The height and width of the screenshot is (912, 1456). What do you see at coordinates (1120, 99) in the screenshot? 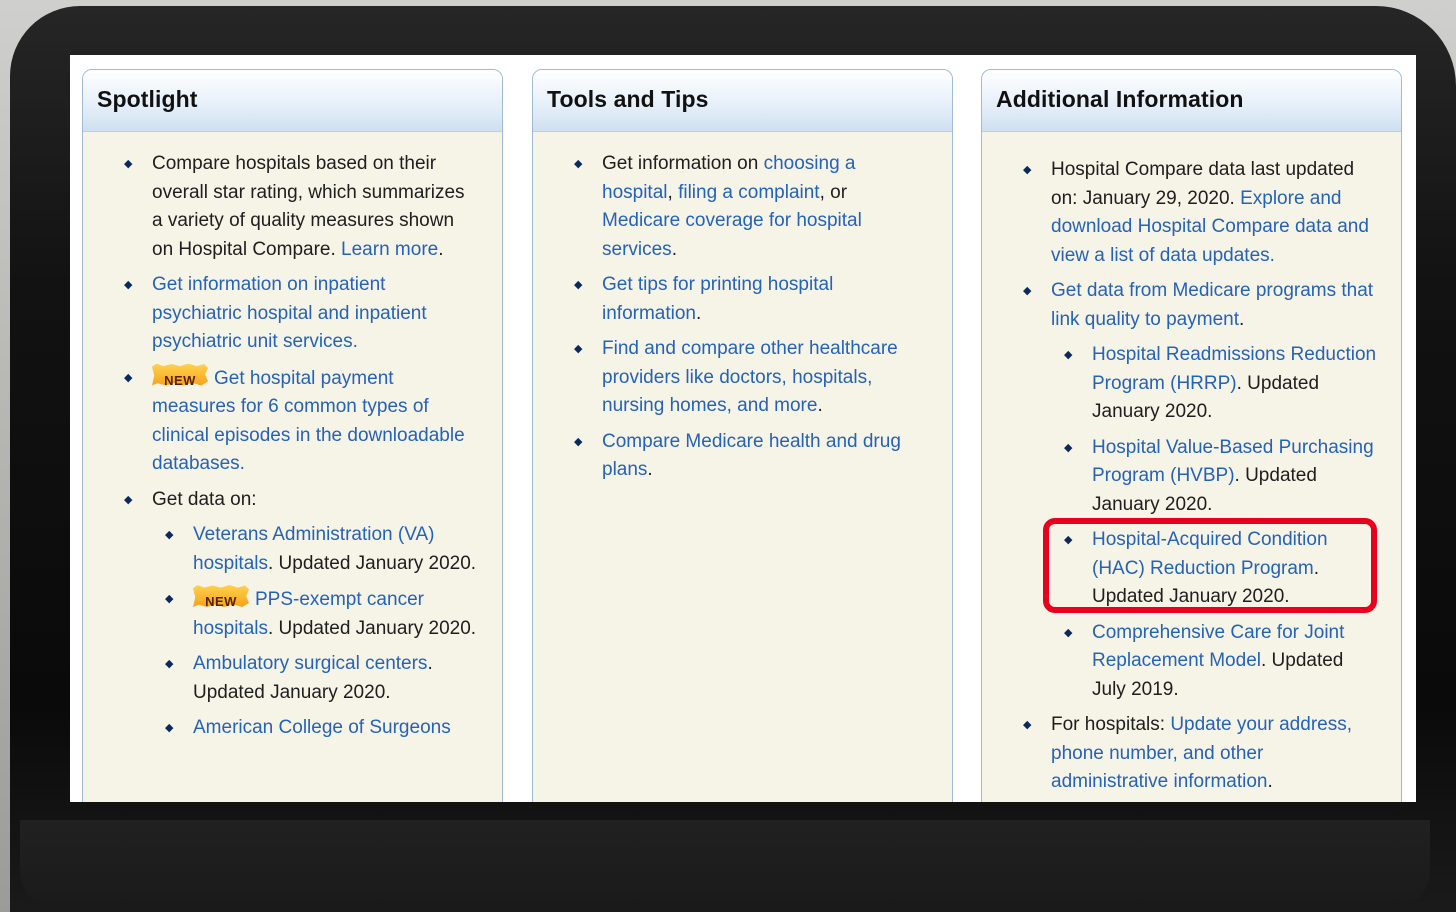
I see `additional-title: Additional Information` at bounding box center [1120, 99].